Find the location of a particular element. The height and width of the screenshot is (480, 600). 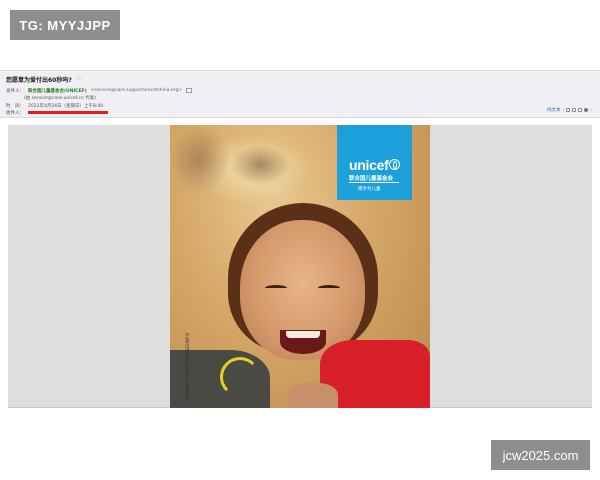

child-teeth is located at coordinates (303, 334).